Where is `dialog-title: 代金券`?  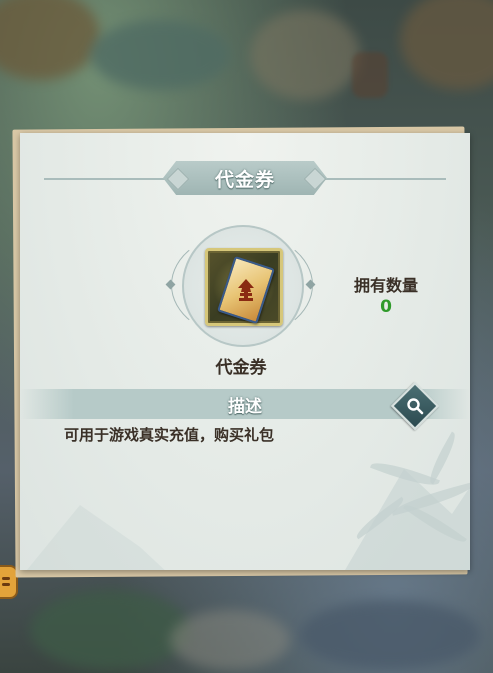
dialog-title: 代金券 is located at coordinates (244, 179).